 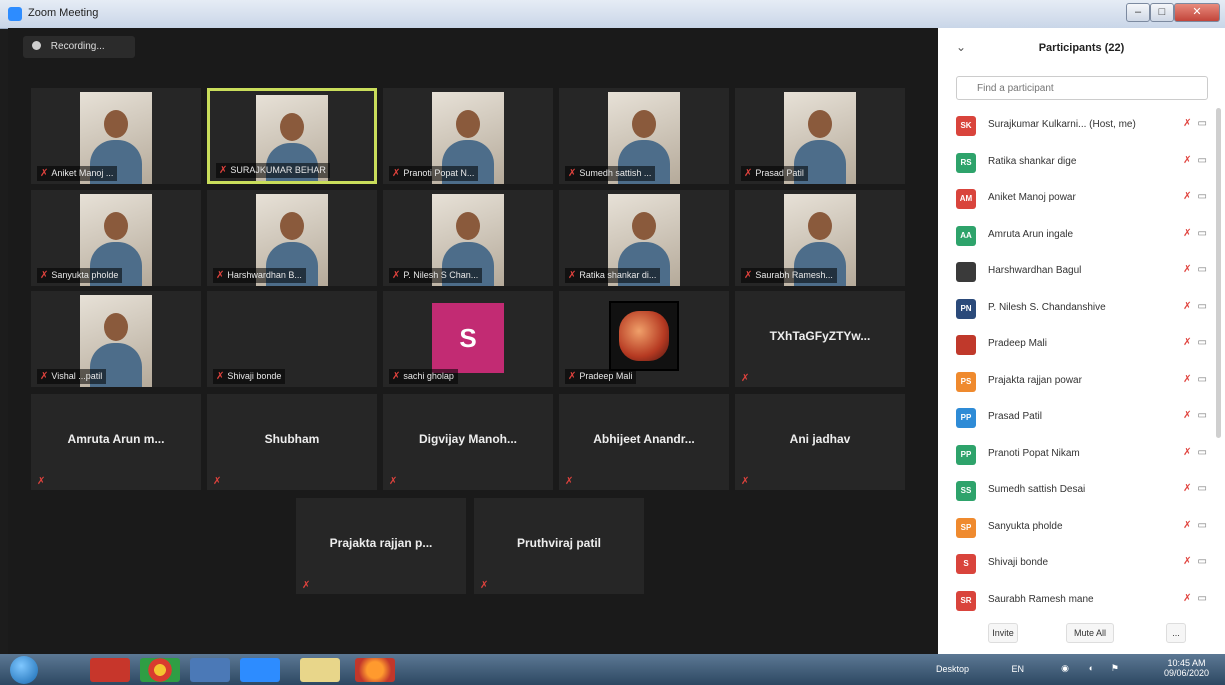 What do you see at coordinates (292, 136) in the screenshot?
I see `participant-tile: ✗ SURAJKUMAR BEHAR` at bounding box center [292, 136].